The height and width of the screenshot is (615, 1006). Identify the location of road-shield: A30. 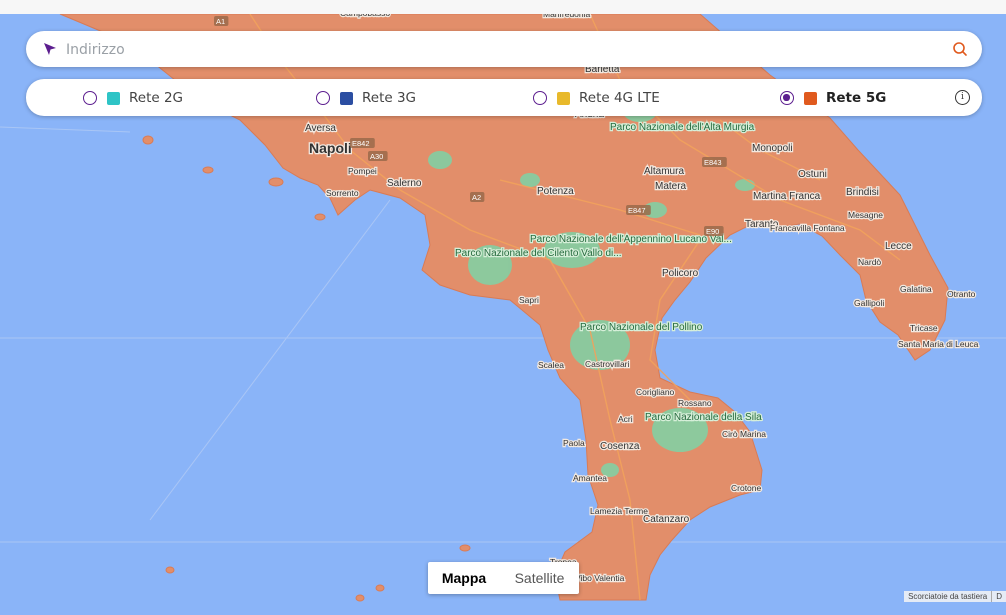
(378, 156).